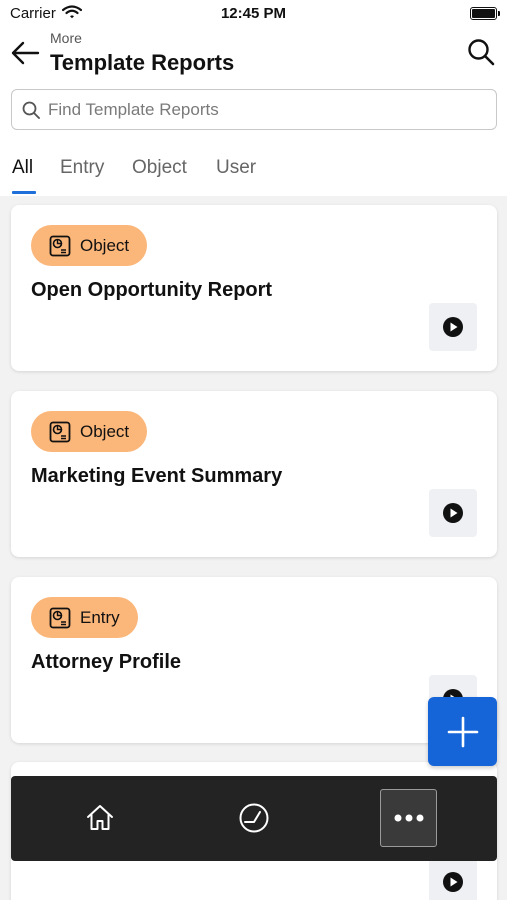 The image size is (507, 900). I want to click on arrow-left-icon, so click(25, 53).